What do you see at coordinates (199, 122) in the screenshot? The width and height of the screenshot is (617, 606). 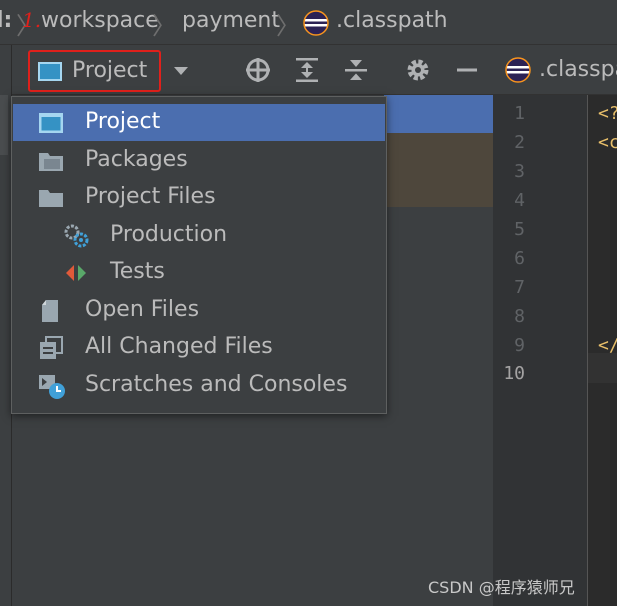 I see `menu-item-project: Project` at bounding box center [199, 122].